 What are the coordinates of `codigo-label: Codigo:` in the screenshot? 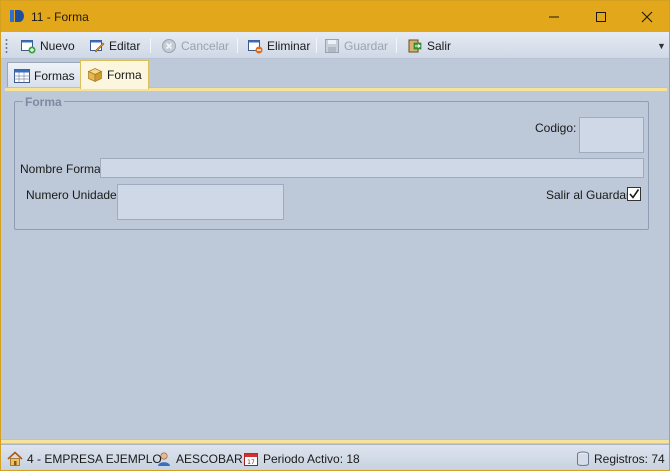 It's located at (556, 128).